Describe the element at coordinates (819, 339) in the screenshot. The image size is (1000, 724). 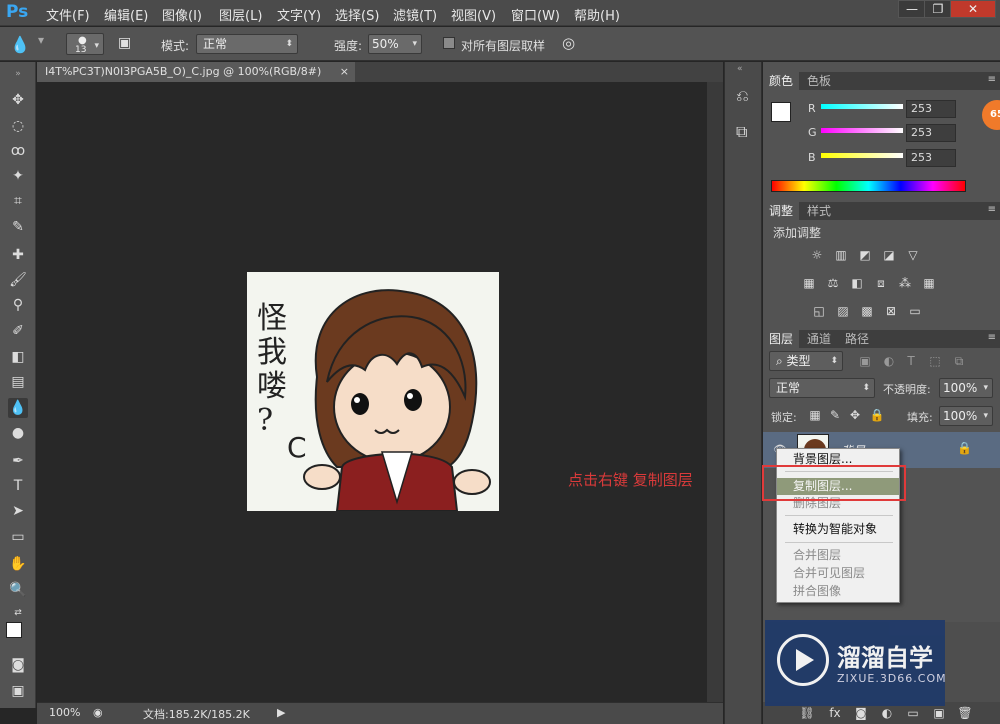
I see `tab-channels: 通道` at that location.